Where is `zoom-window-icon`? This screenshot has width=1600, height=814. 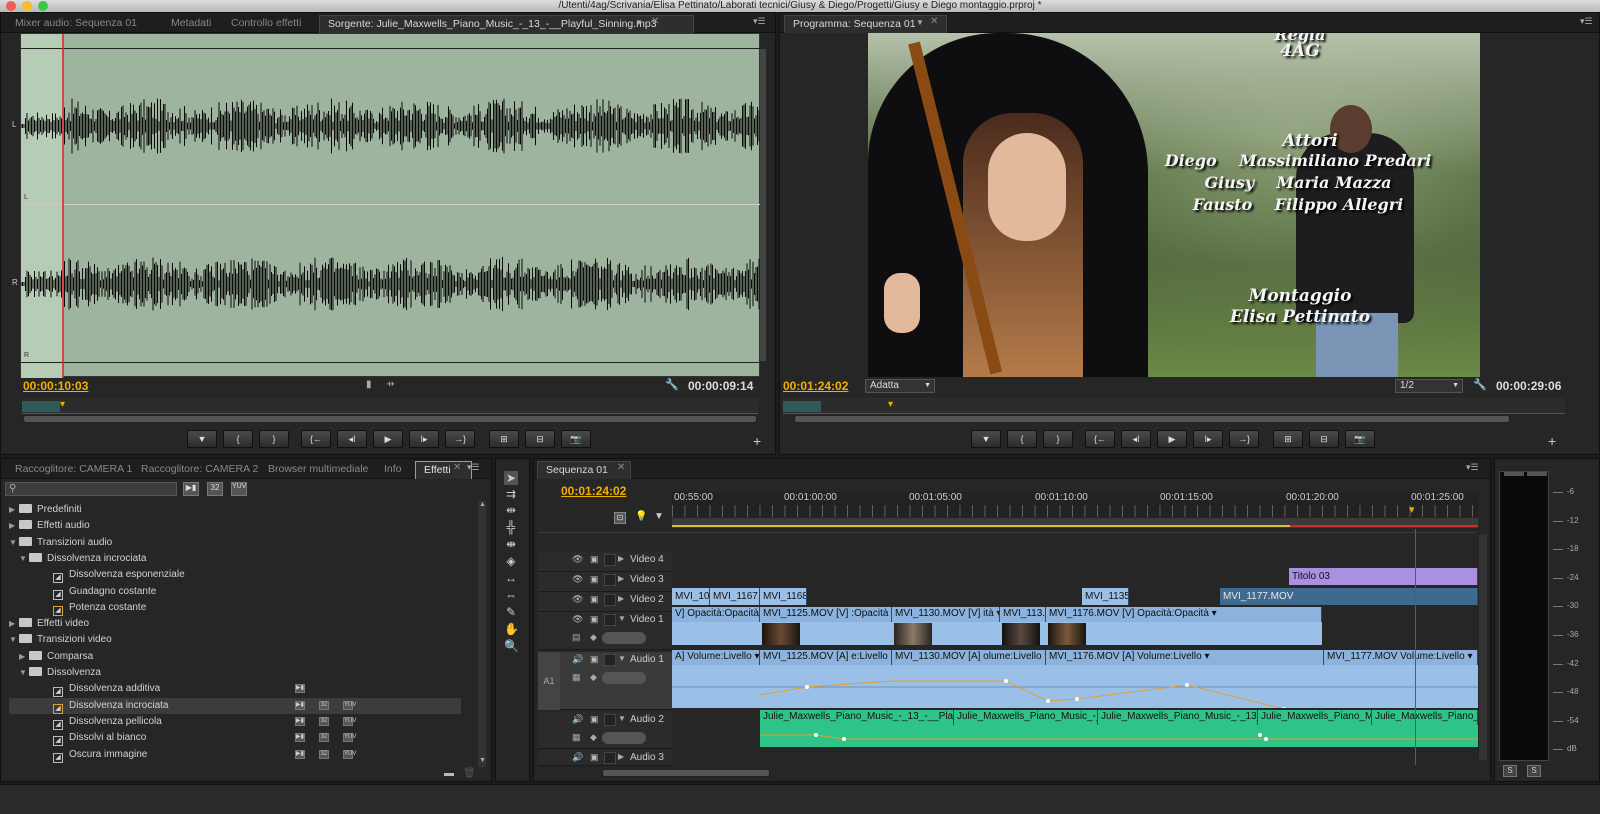 zoom-window-icon is located at coordinates (43, 6).